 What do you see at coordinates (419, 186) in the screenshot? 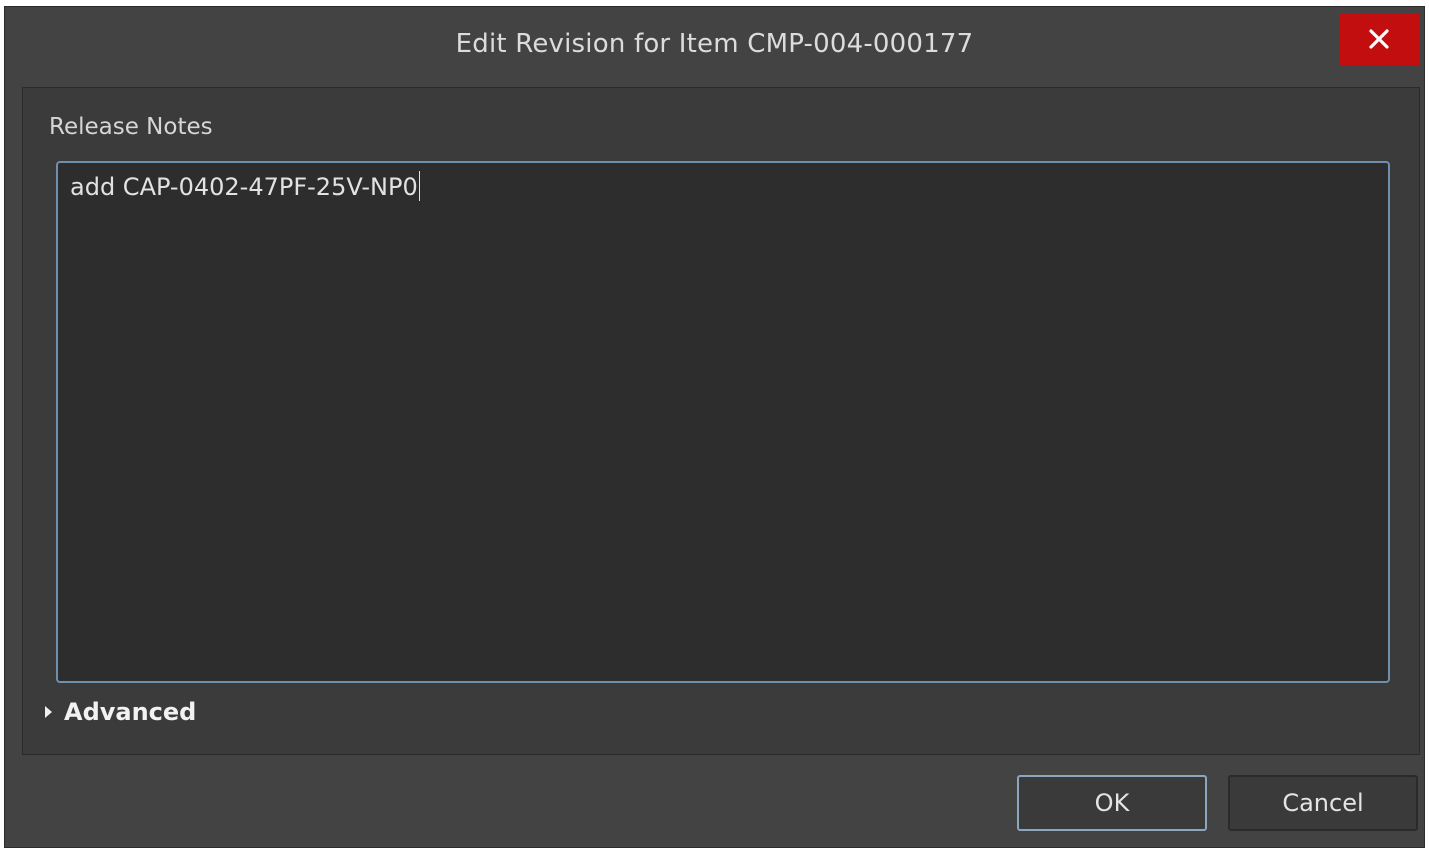
I see `text-caret` at bounding box center [419, 186].